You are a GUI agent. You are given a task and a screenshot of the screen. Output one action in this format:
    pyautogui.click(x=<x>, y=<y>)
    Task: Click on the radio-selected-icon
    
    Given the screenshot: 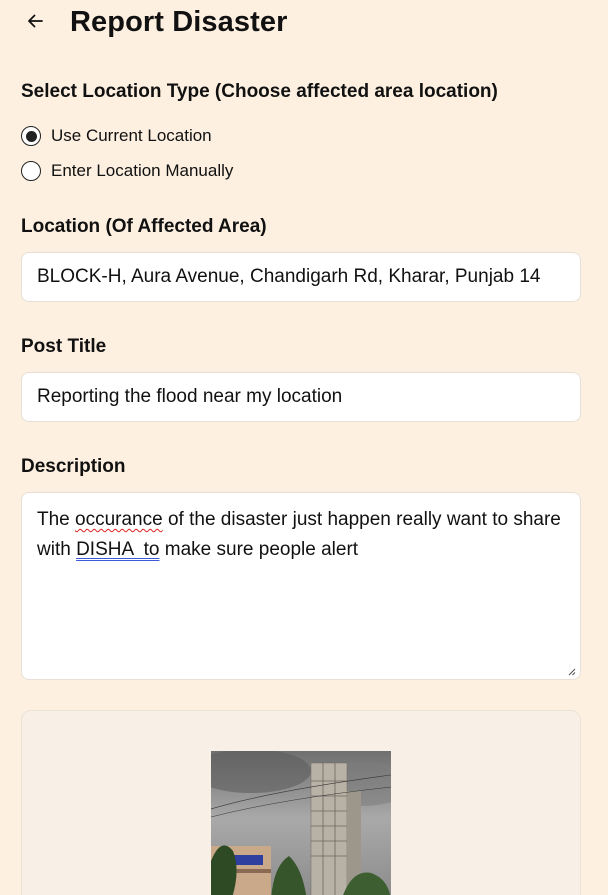 What is the action you would take?
    pyautogui.click(x=31, y=136)
    